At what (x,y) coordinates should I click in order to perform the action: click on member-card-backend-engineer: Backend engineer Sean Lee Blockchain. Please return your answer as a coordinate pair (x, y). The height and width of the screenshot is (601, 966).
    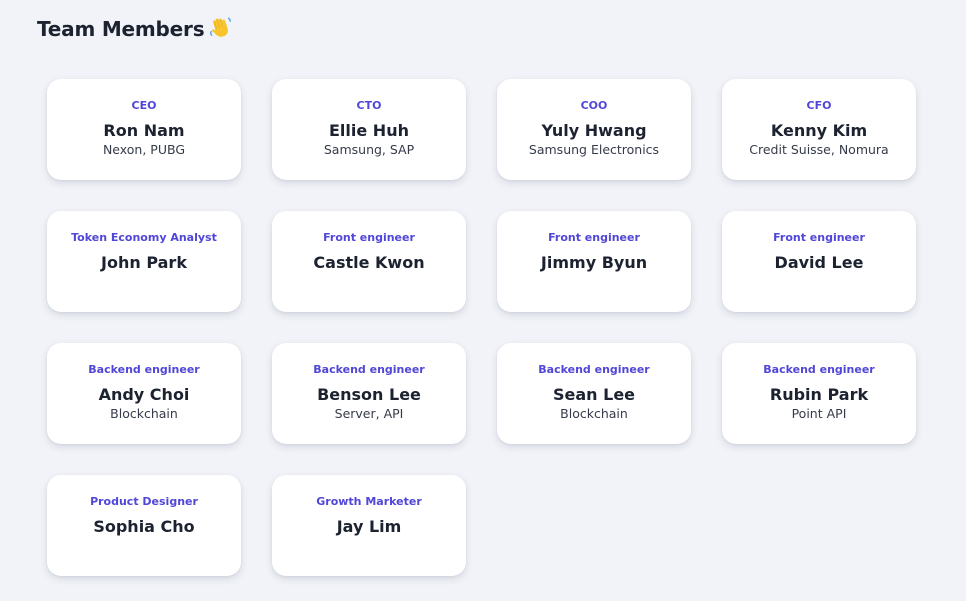
    Looking at the image, I should click on (594, 393).